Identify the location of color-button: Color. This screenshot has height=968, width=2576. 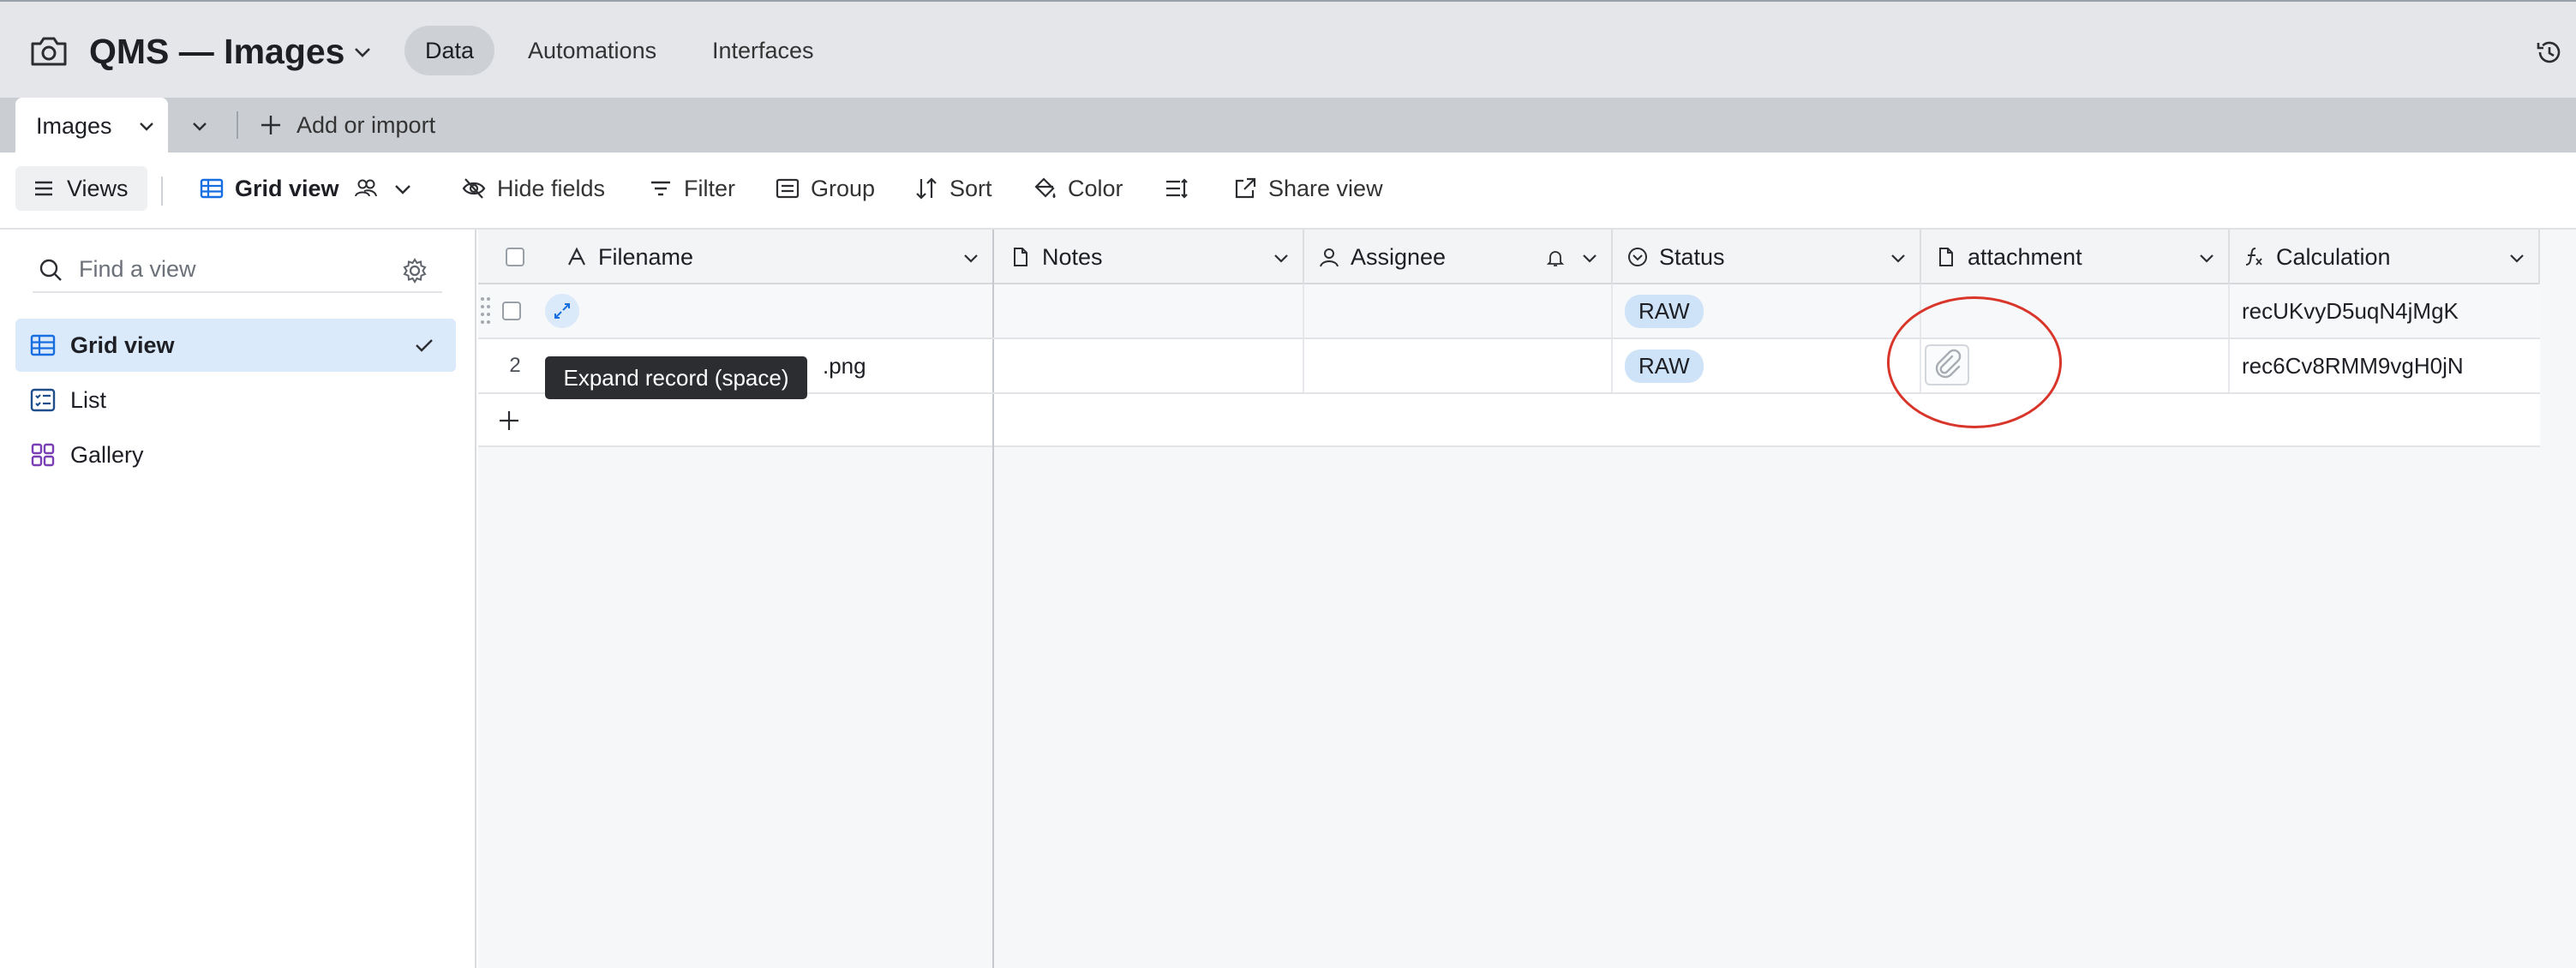
(1077, 189).